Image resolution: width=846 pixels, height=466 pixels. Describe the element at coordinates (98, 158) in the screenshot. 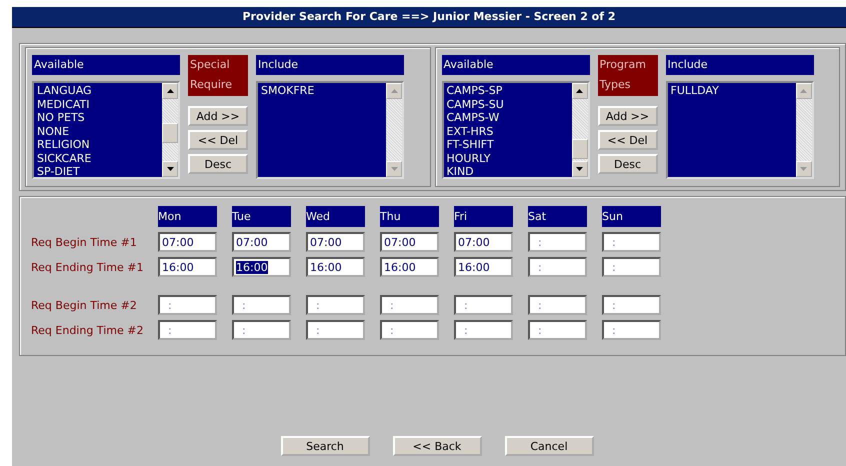

I see `list-item: SICKCARE` at that location.